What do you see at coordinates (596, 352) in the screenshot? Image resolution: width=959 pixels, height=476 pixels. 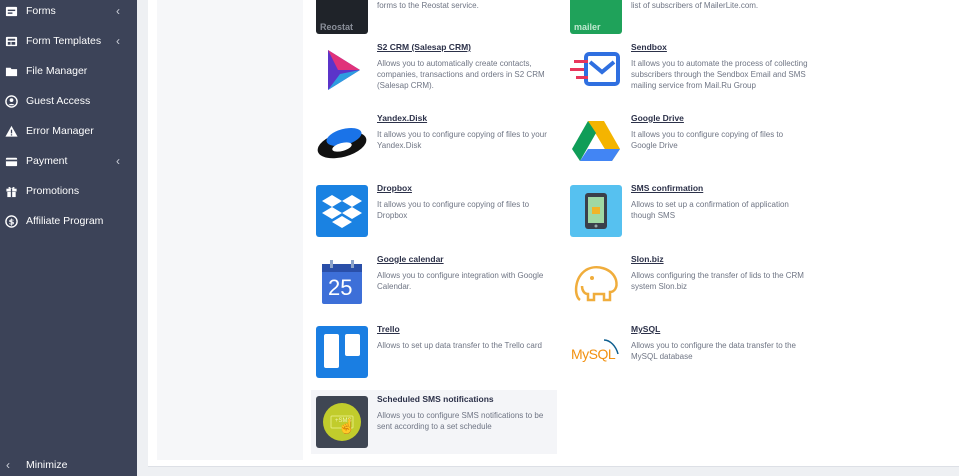 I see `mysql-logo: MySQL` at bounding box center [596, 352].